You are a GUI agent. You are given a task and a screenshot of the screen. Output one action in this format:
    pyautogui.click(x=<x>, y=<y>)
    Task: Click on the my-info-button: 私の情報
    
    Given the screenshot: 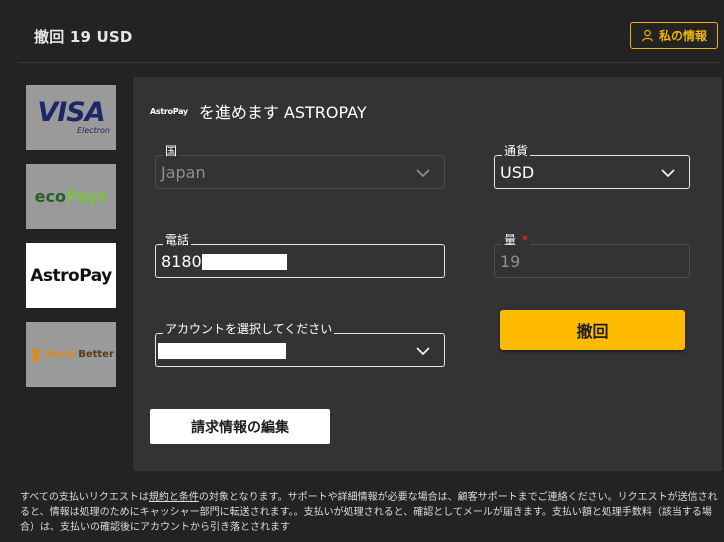 What is the action you would take?
    pyautogui.click(x=673, y=35)
    